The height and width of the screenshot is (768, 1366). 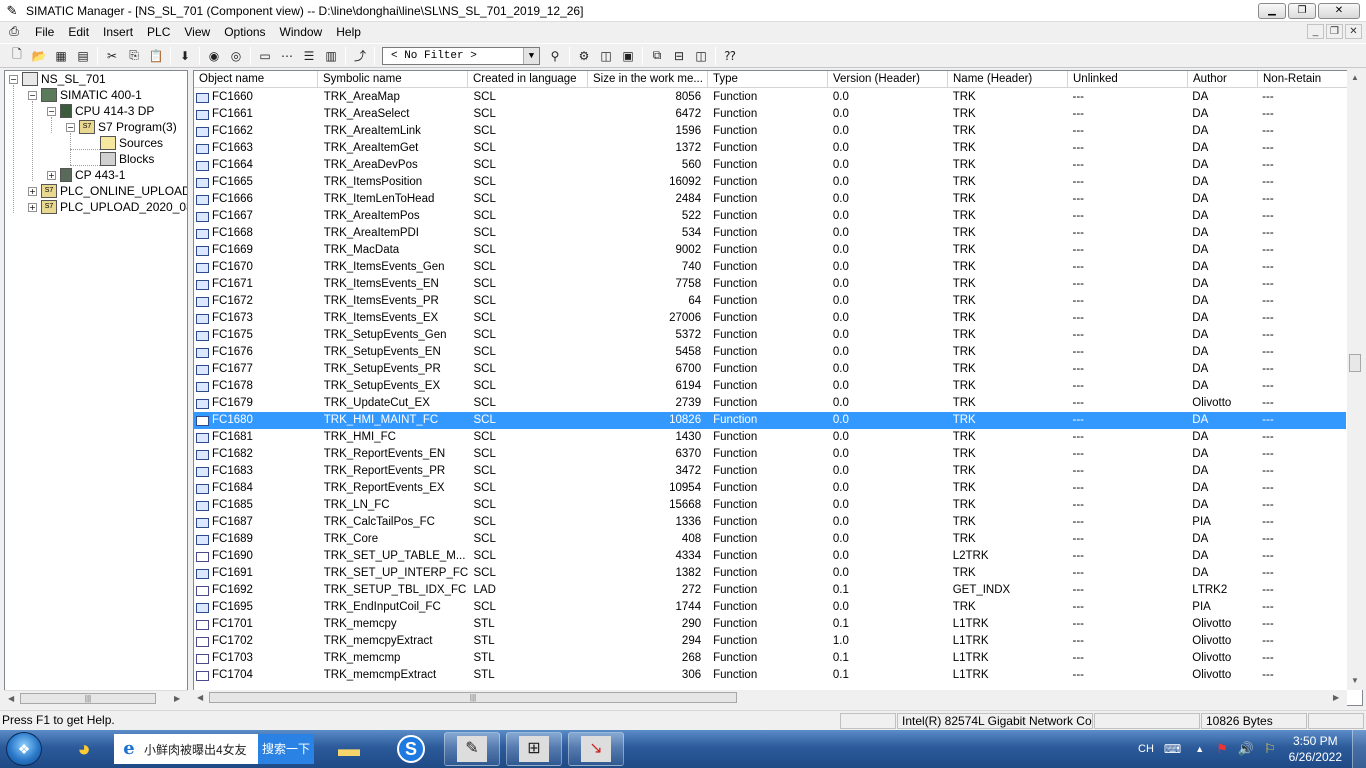 I want to click on restore-button: ❐, so click(x=1302, y=10).